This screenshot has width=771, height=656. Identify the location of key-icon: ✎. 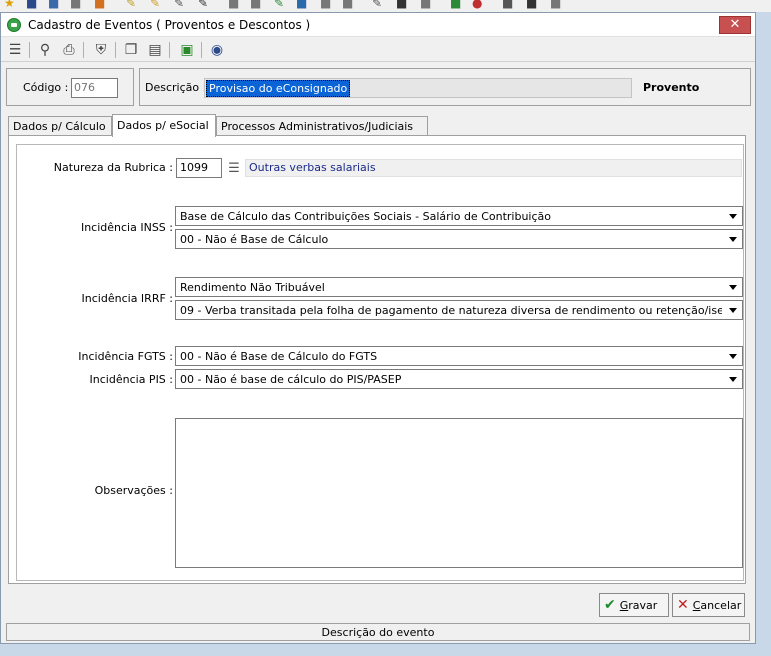
(155, 5).